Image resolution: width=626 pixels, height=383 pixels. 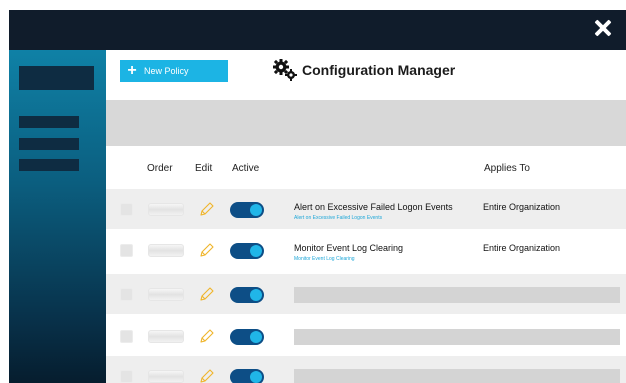 What do you see at coordinates (132, 70) in the screenshot?
I see `plus-icon: +` at bounding box center [132, 70].